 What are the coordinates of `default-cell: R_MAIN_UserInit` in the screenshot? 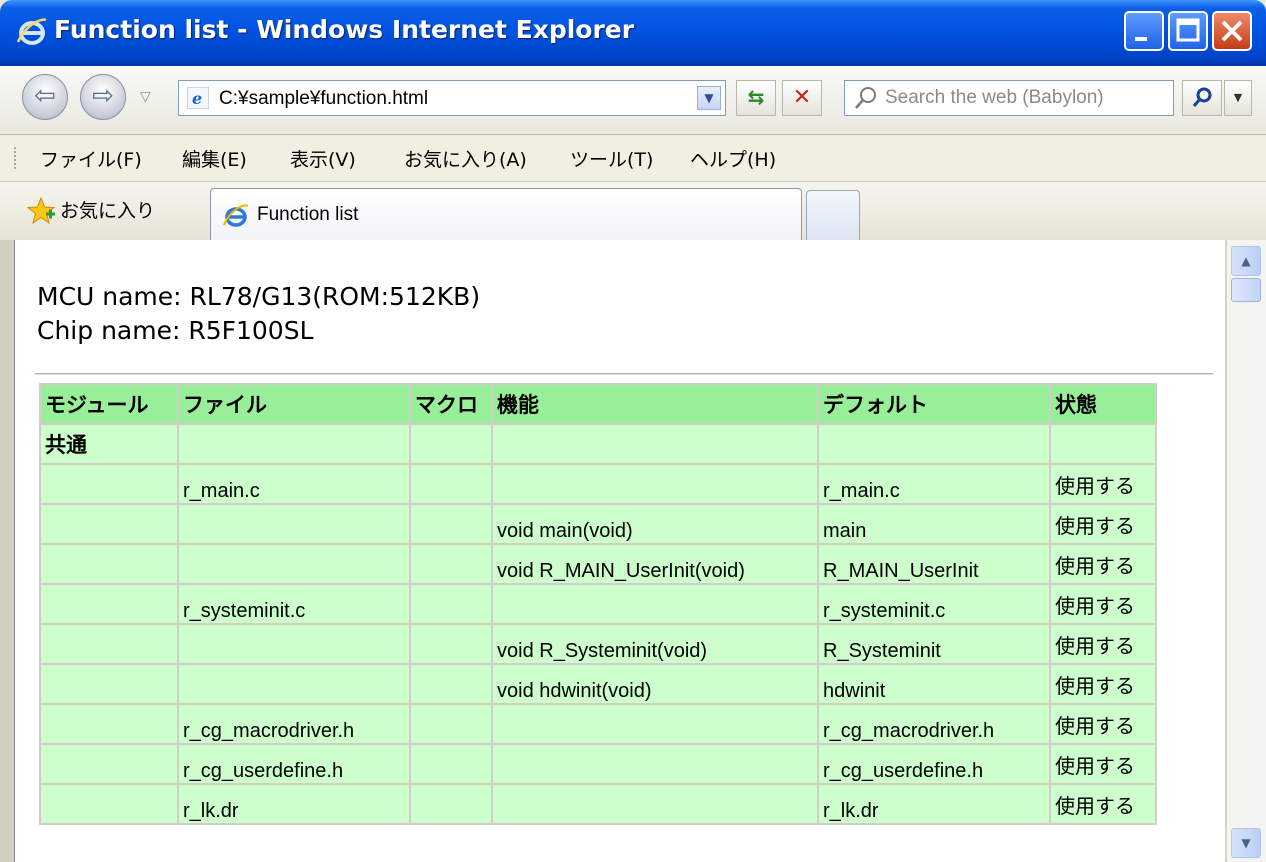 It's located at (934, 564).